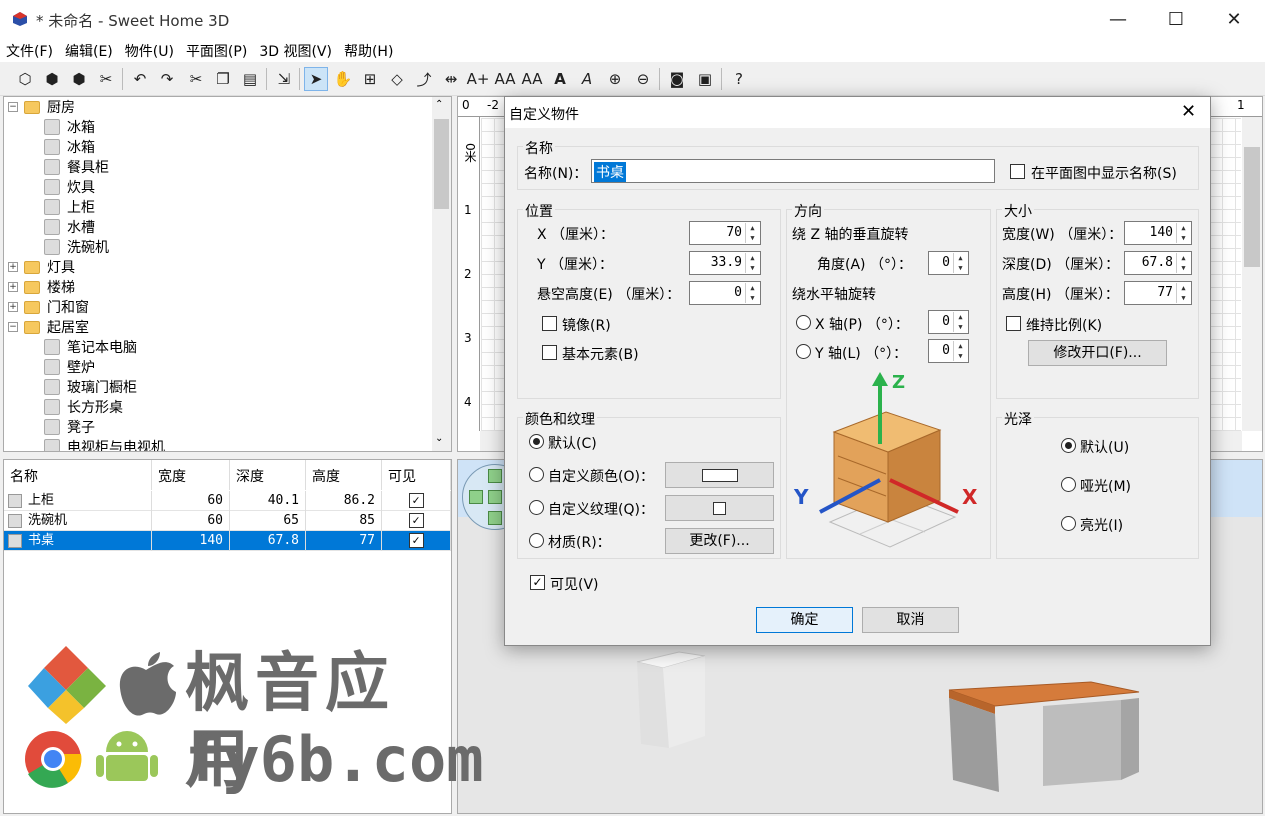  What do you see at coordinates (948, 263) in the screenshot?
I see `angle-spinner: 0 ▲ ▼` at bounding box center [948, 263].